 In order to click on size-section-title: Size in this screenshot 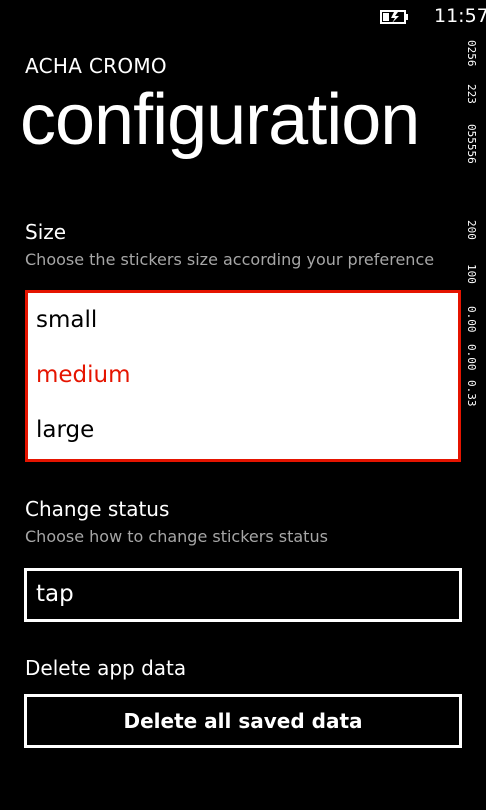, I will do `click(46, 232)`.